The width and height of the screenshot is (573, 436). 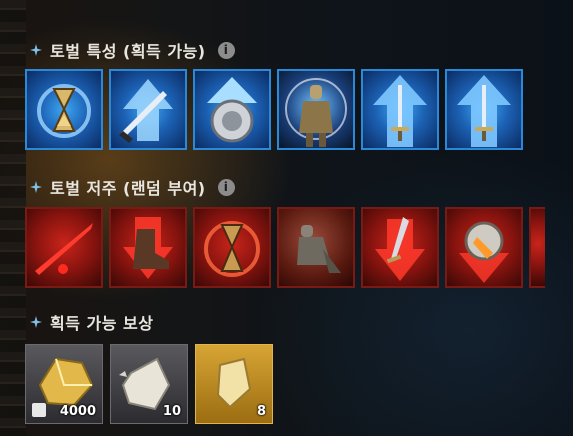 I want to click on reward-quantity: 10, so click(x=171, y=411).